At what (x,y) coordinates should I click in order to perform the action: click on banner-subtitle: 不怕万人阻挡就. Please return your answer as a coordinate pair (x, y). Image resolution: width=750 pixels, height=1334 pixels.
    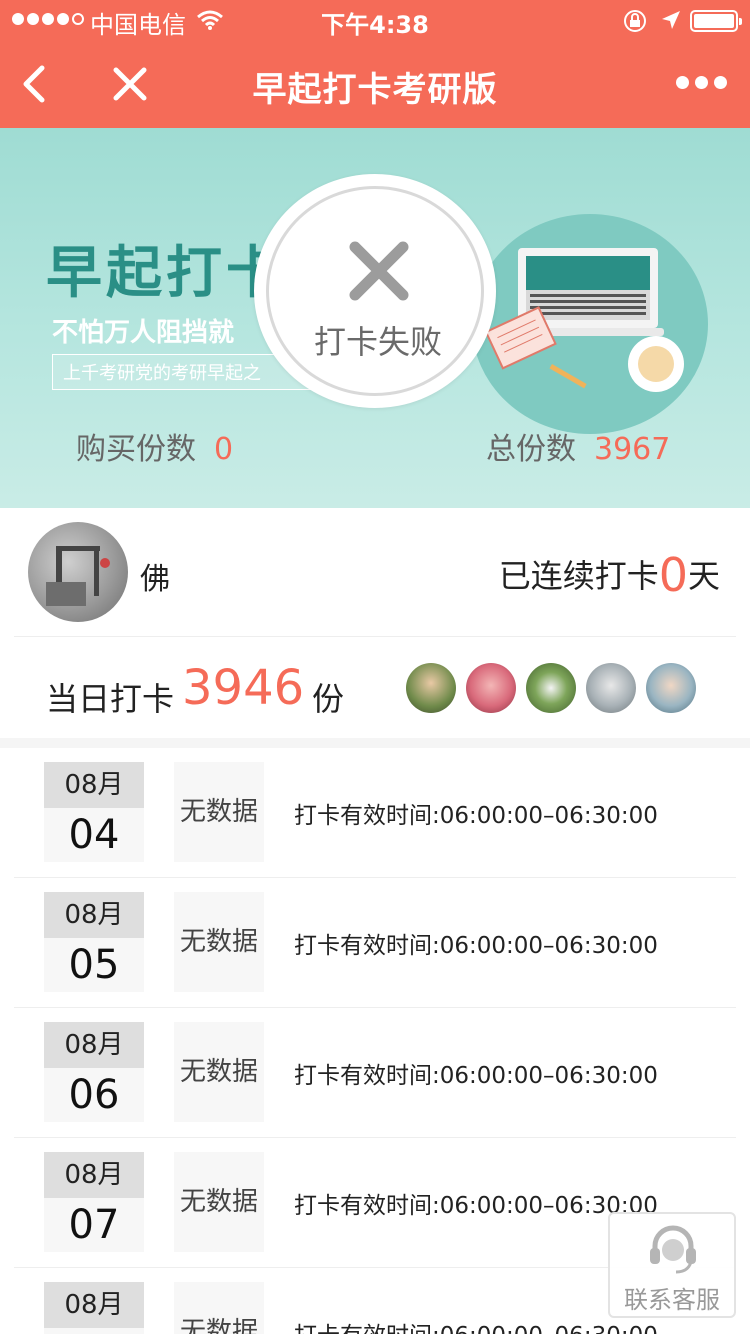
    Looking at the image, I should click on (143, 333).